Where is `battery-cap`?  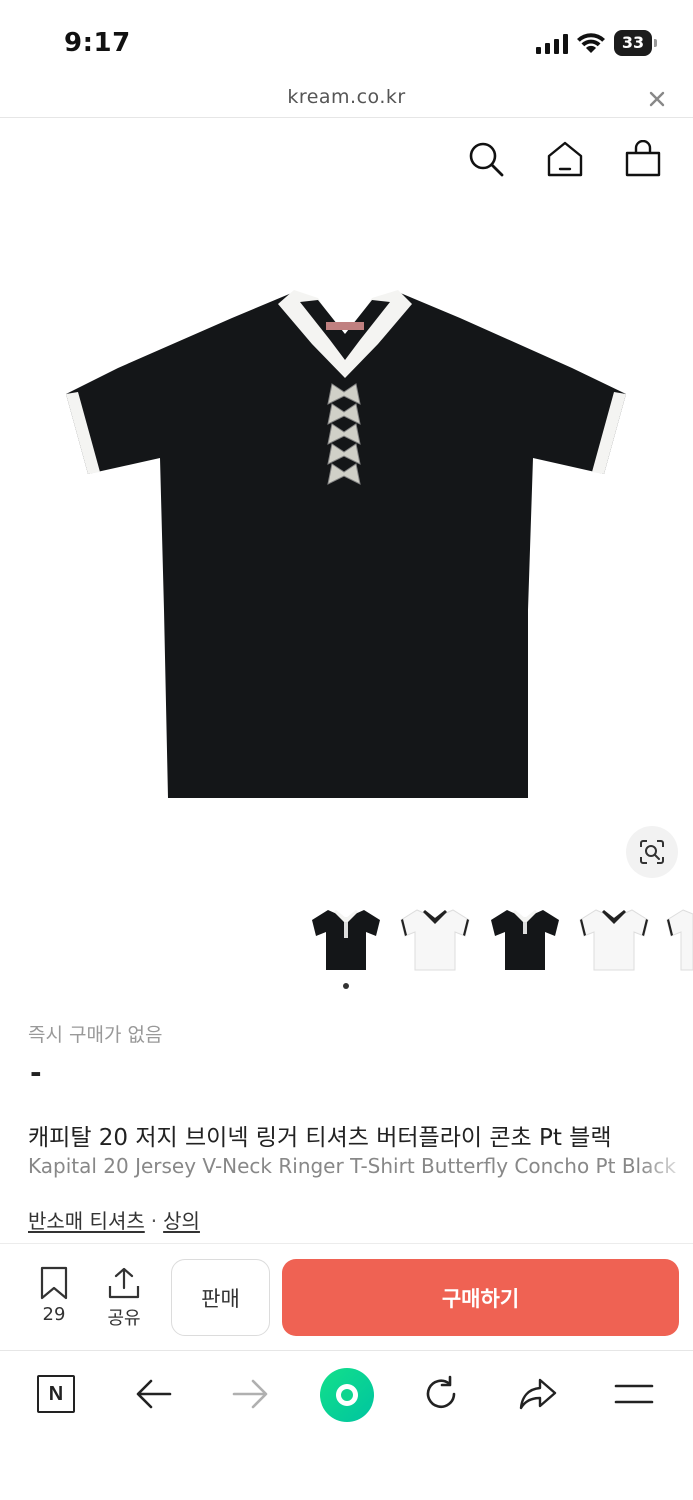
battery-cap is located at coordinates (655, 43).